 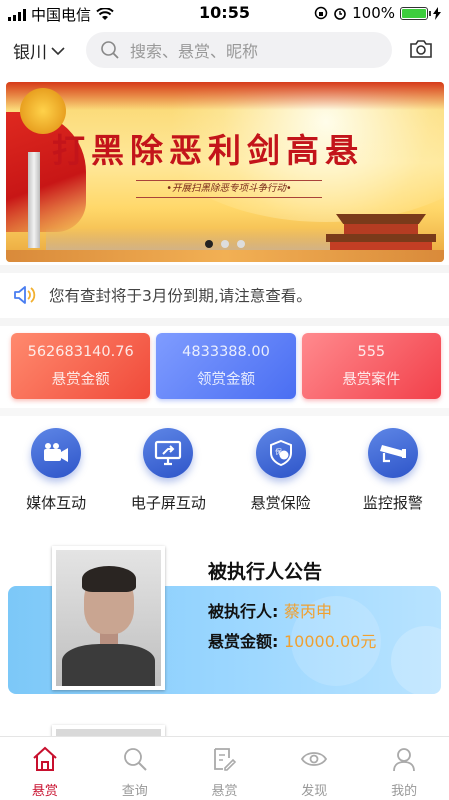 What do you see at coordinates (224, 14) in the screenshot?
I see `status-bar: 中国电信 10:55 100%` at bounding box center [224, 14].